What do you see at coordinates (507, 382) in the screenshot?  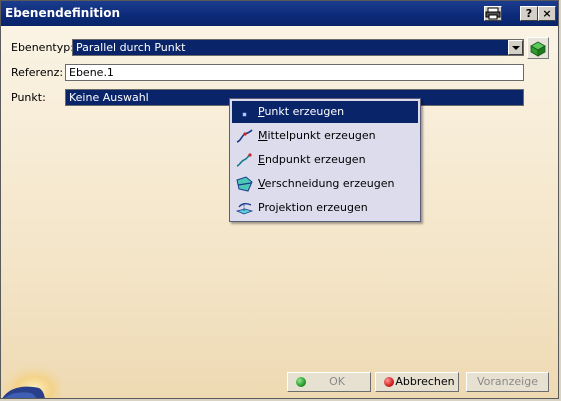 I see `preview-button: Voranzeige` at bounding box center [507, 382].